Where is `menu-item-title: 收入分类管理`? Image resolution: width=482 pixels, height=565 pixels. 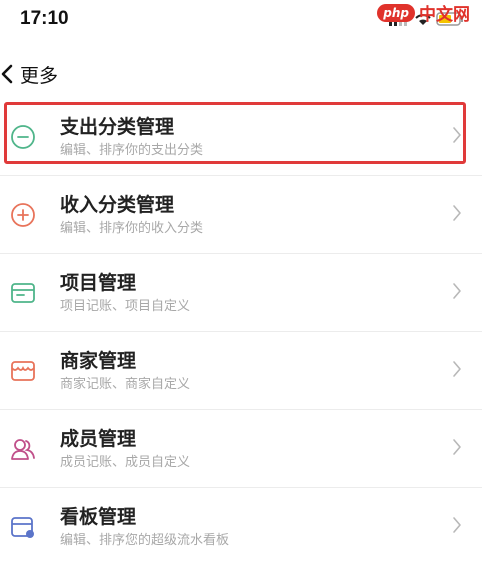 menu-item-title: 收入分类管理 is located at coordinates (117, 204).